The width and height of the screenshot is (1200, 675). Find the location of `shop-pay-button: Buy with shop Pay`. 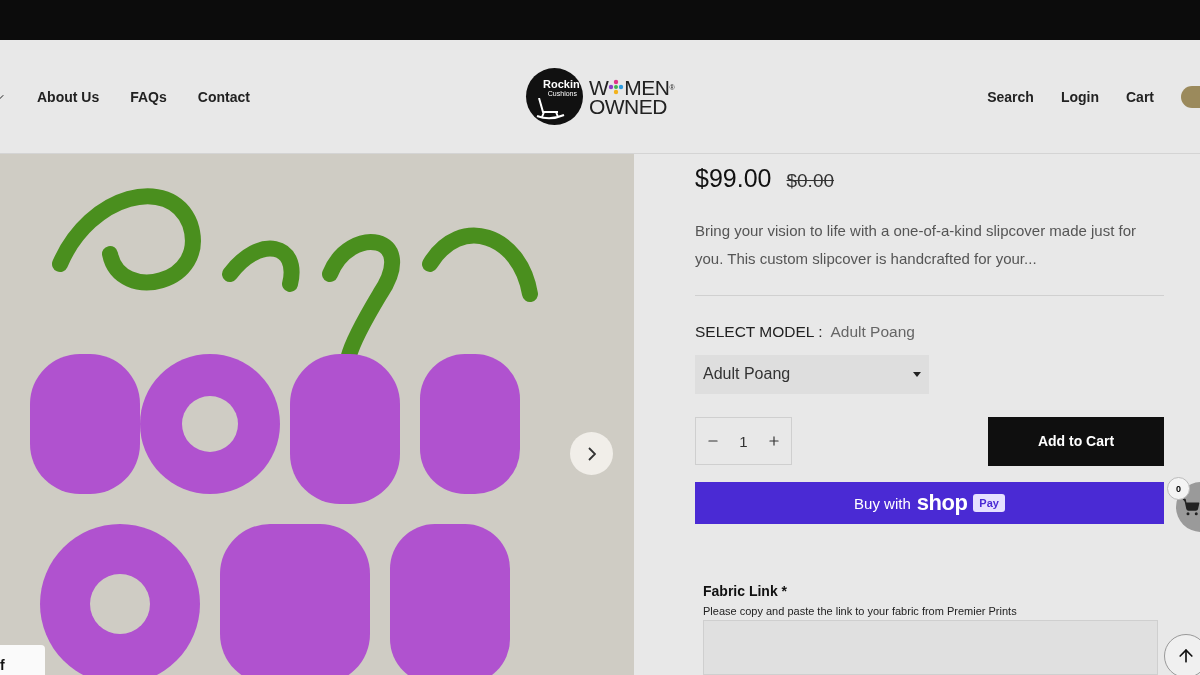

shop-pay-button: Buy with shop Pay is located at coordinates (929, 503).